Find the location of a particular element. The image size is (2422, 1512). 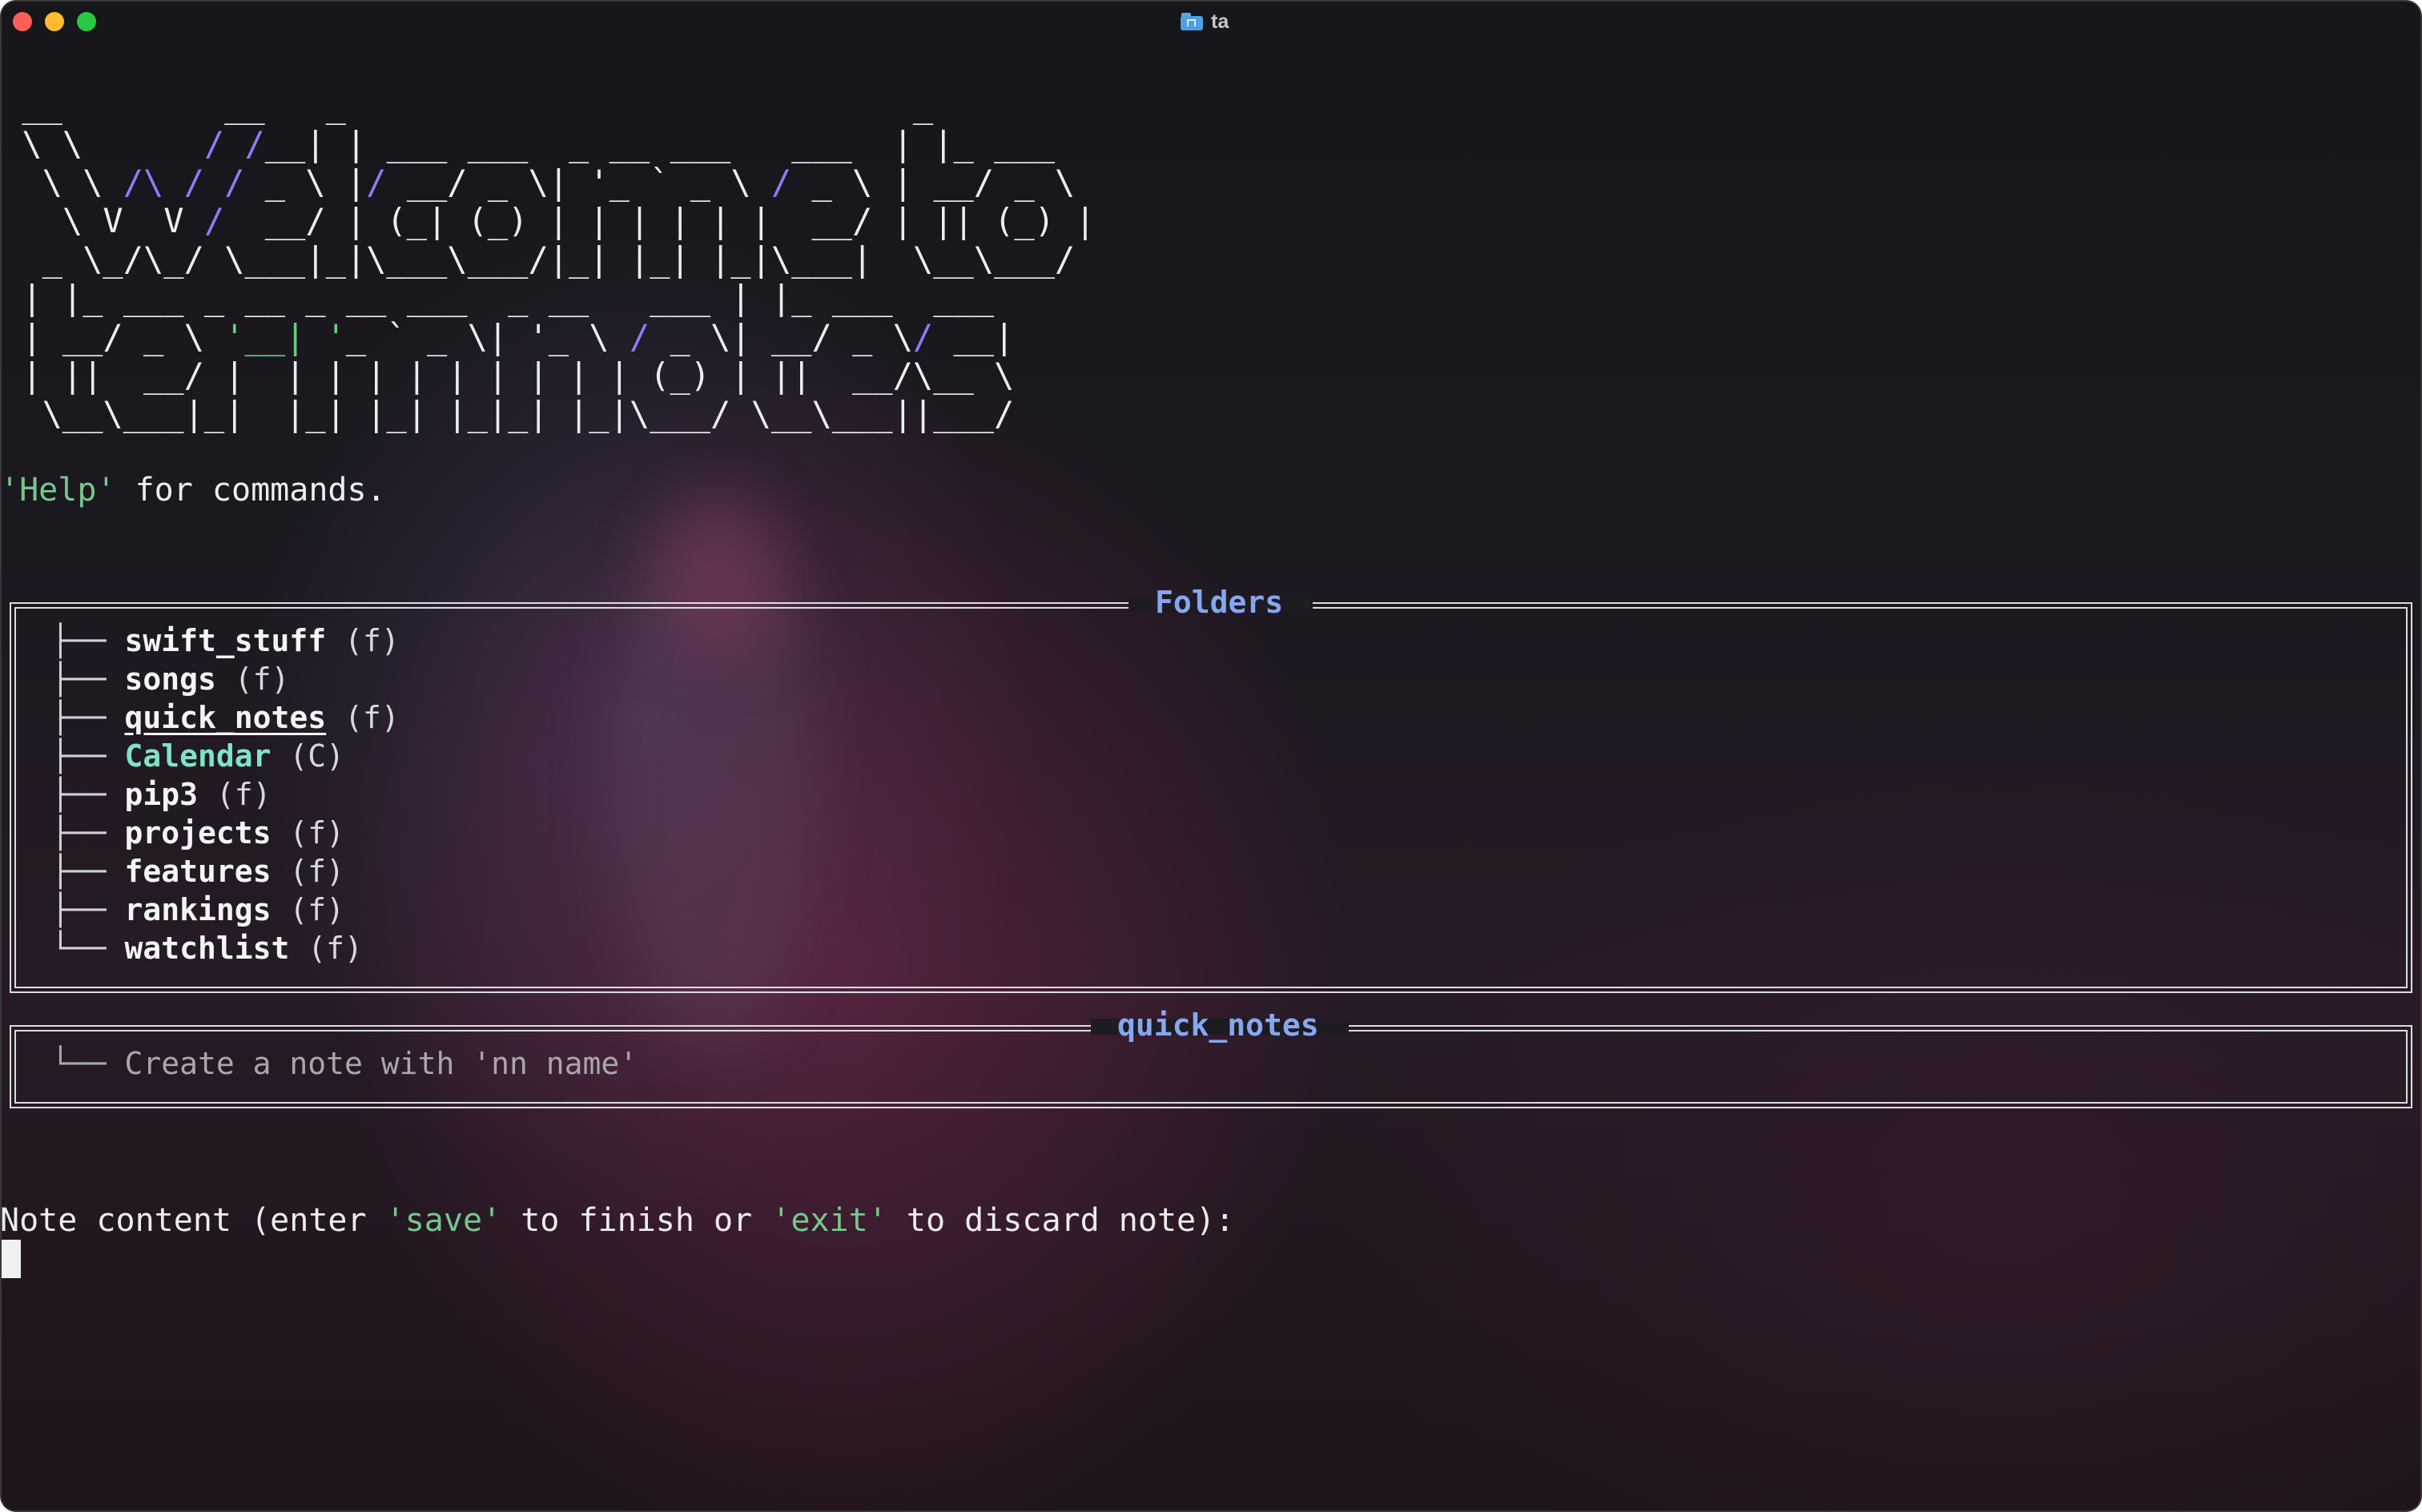

help-text: for commands. is located at coordinates (250, 490).